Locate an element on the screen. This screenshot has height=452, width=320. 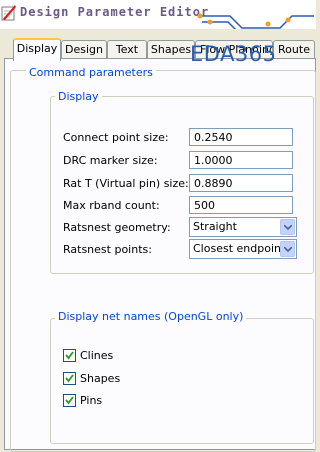
tab-shapes: Shapes is located at coordinates (171, 49).